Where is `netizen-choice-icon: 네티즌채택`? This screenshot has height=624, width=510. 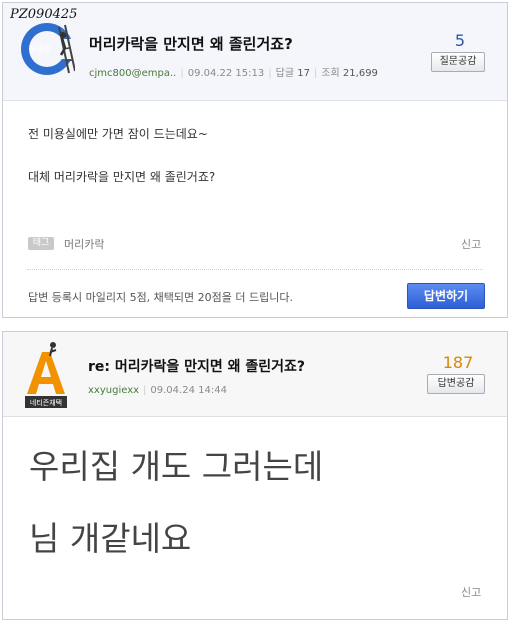
netizen-choice-icon: 네티즌채택 is located at coordinates (46, 375).